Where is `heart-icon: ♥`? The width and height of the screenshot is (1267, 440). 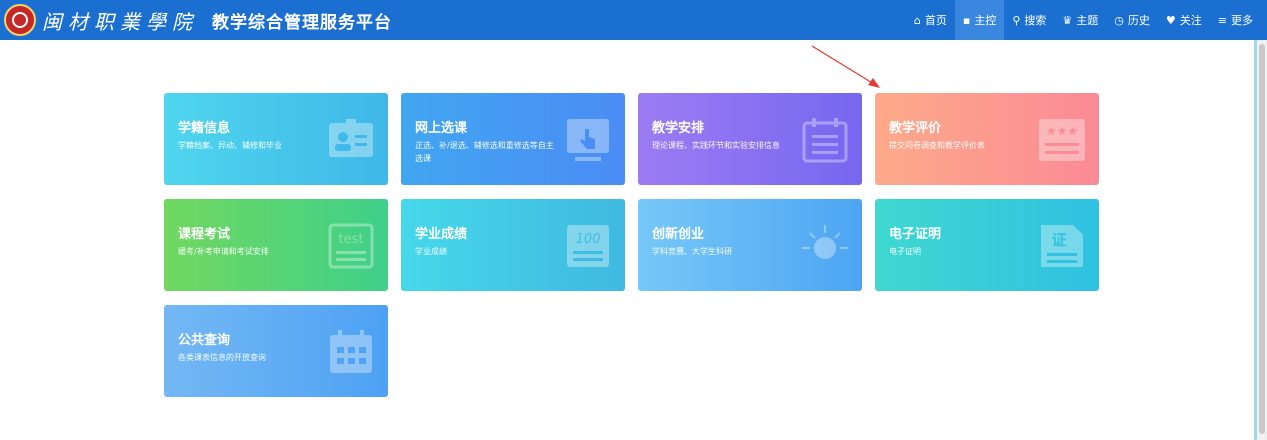 heart-icon: ♥ is located at coordinates (1170, 20).